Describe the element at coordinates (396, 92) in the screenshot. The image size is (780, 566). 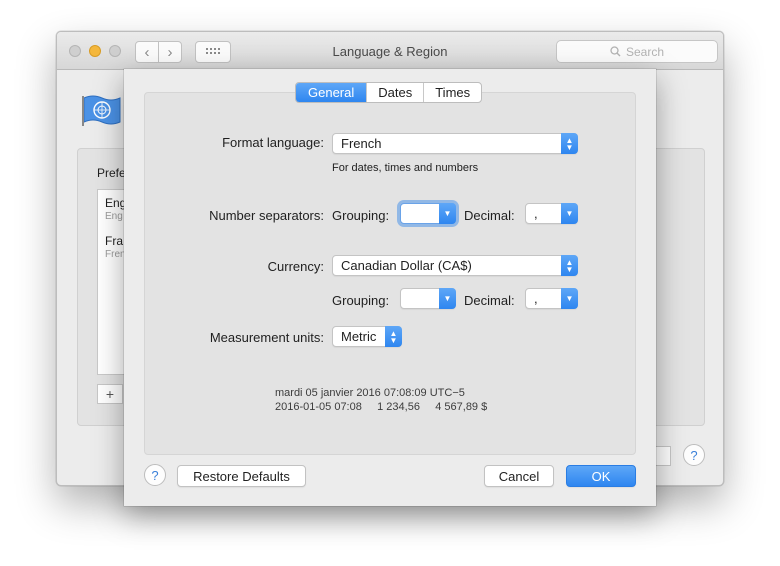
I see `tab-dates: Dates` at that location.